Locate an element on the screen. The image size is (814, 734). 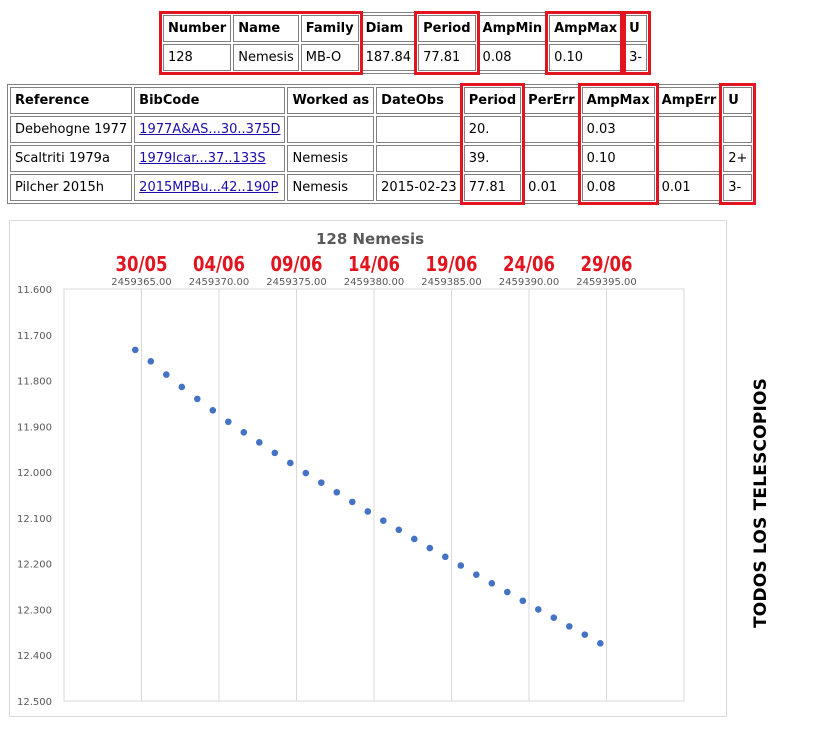
x-tick-label: 2459385.00 is located at coordinates (451, 282).